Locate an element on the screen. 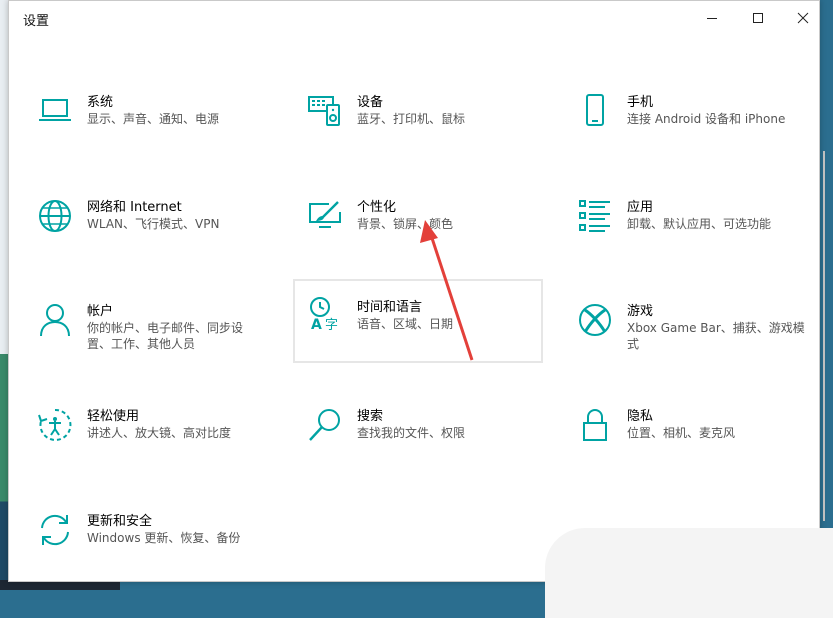 The image size is (833, 618). tile-ease-of-access: 轻松使用 讲述人、放大镜、高对比度 is located at coordinates (148, 443).